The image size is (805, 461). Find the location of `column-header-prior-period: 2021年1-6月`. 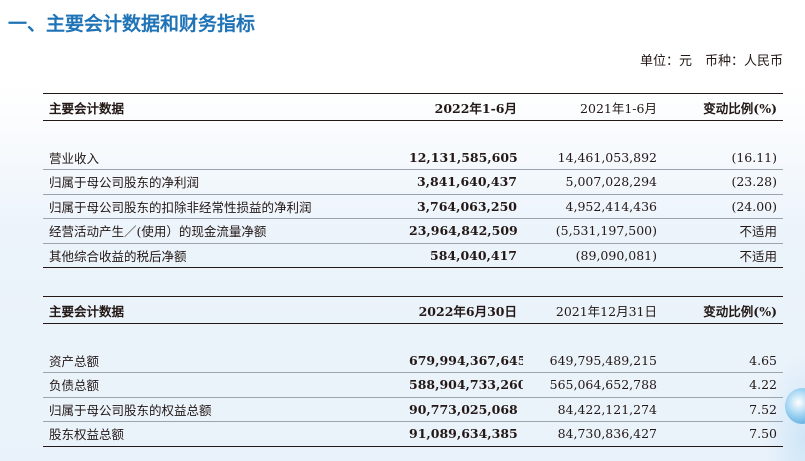

column-header-prior-period: 2021年1-6月 is located at coordinates (593, 107).